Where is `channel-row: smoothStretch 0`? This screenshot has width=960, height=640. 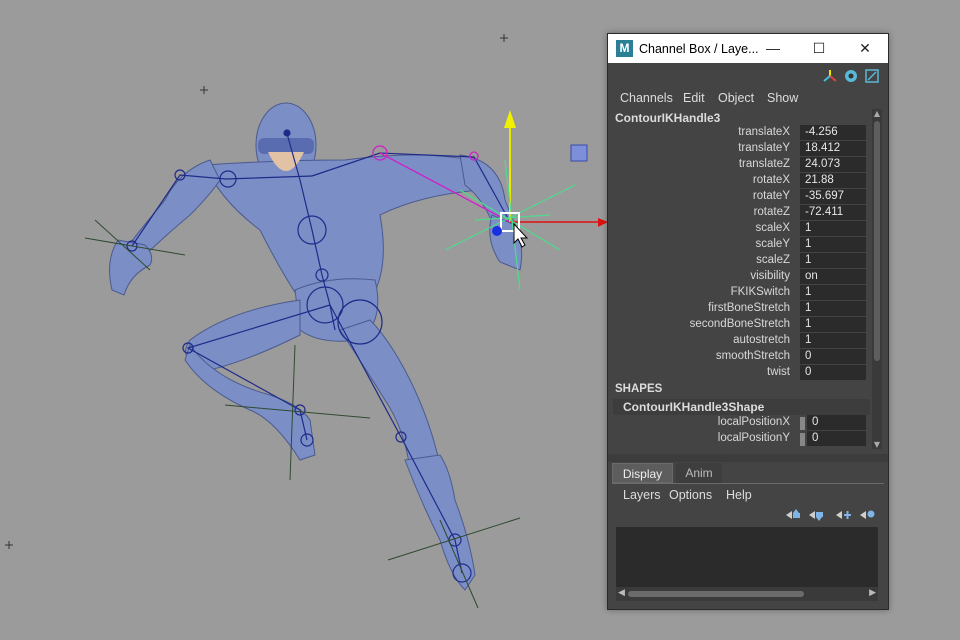
channel-row: smoothStretch 0 is located at coordinates (741, 357).